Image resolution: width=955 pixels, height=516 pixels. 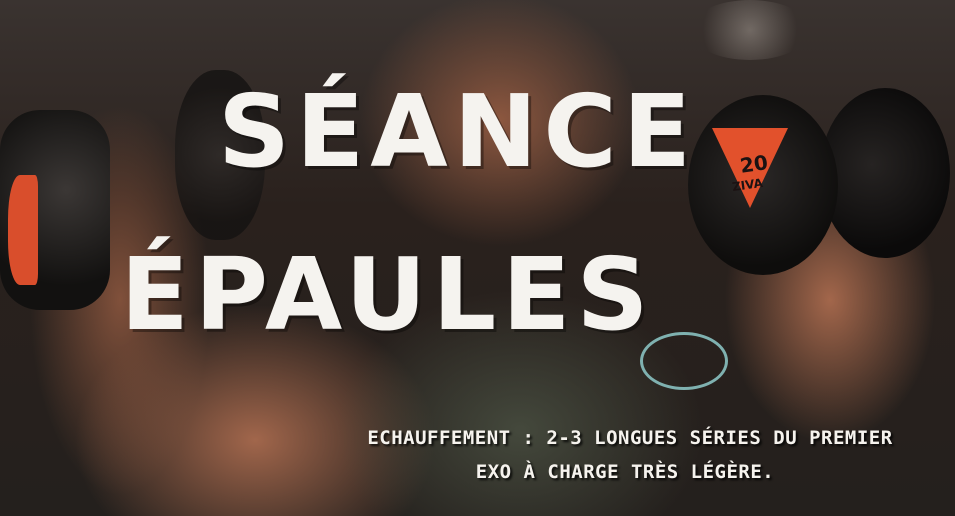 What do you see at coordinates (387, 294) in the screenshot?
I see `title-line-2: ÉPAULES` at bounding box center [387, 294].